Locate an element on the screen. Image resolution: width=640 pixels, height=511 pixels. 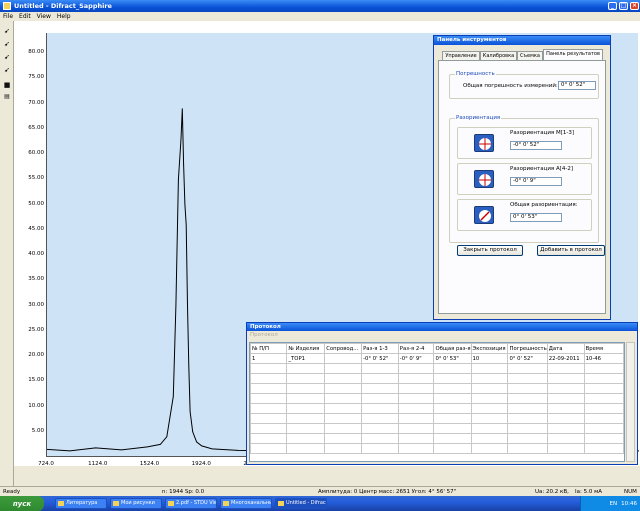
minimize-button: _ is located at coordinates (612, 6).